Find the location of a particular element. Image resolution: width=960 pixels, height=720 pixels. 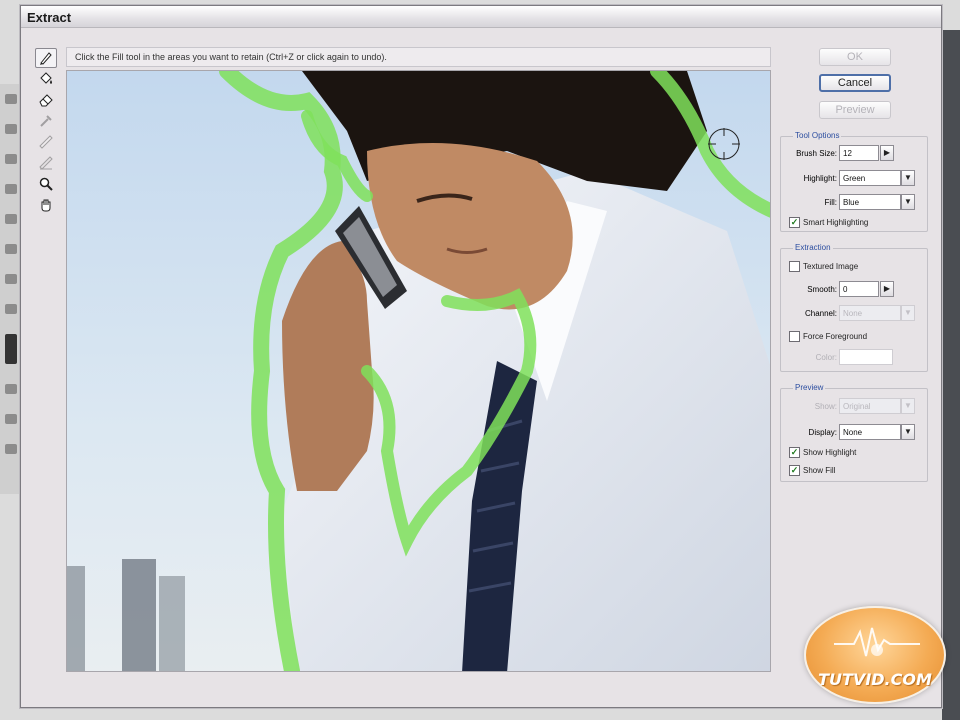

eyedropper-icon is located at coordinates (46, 121).